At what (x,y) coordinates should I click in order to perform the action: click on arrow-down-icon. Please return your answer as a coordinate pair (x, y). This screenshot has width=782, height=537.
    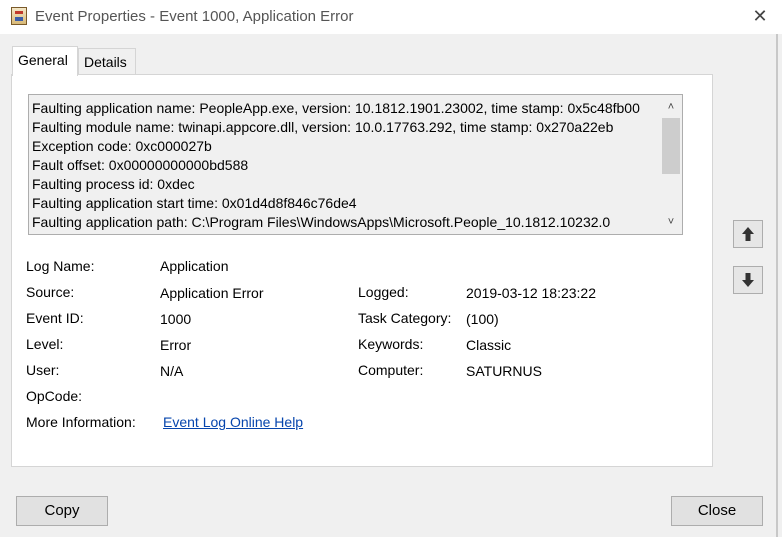
    Looking at the image, I should click on (748, 280).